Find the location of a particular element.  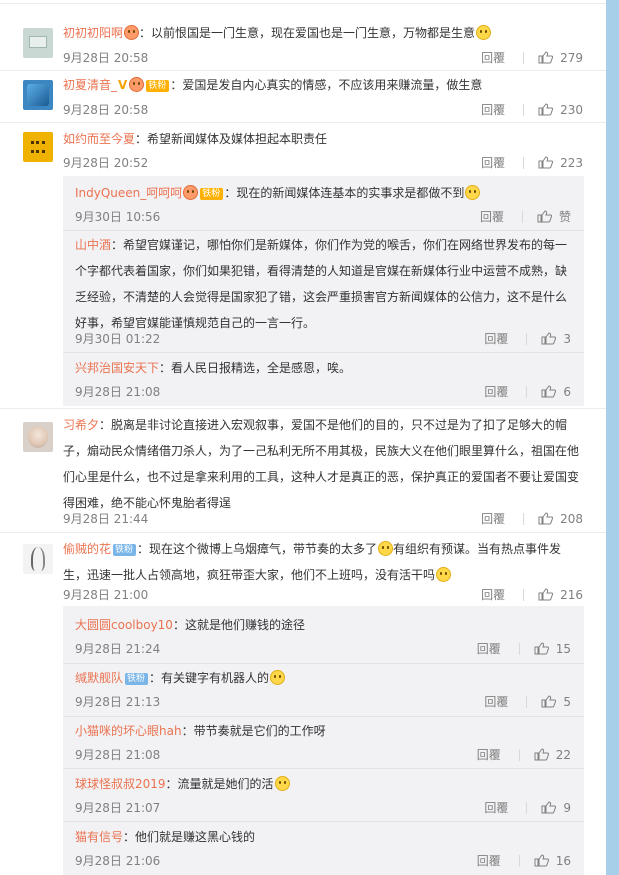

reply-actions: 回覆 赞 is located at coordinates (525, 216).